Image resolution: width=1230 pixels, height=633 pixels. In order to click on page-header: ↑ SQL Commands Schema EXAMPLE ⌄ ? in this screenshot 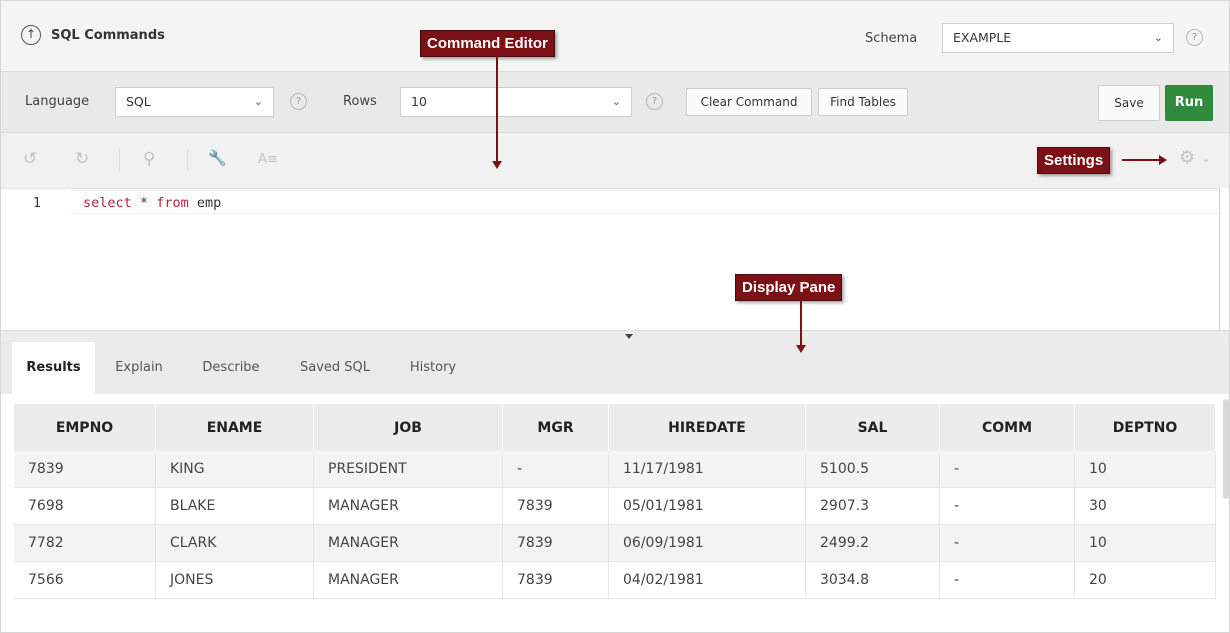, I will do `click(615, 36)`.